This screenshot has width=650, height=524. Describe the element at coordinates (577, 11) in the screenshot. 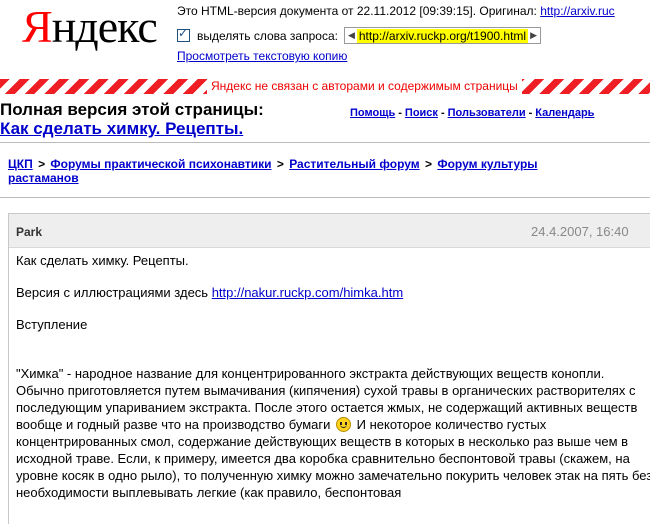

I see `original-link: http://arxiv.ruc` at that location.